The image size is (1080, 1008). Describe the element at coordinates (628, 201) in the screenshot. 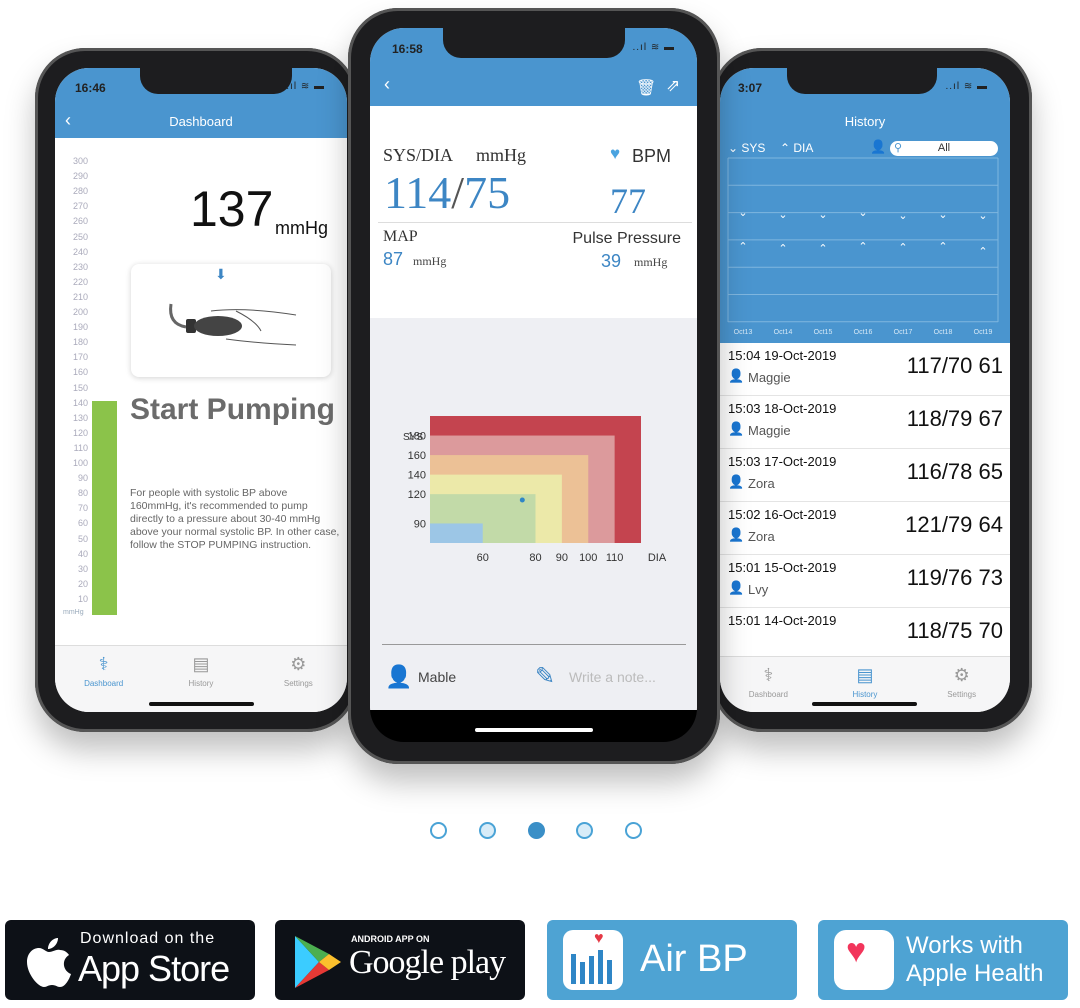

I see `bpm-value: 77` at that location.